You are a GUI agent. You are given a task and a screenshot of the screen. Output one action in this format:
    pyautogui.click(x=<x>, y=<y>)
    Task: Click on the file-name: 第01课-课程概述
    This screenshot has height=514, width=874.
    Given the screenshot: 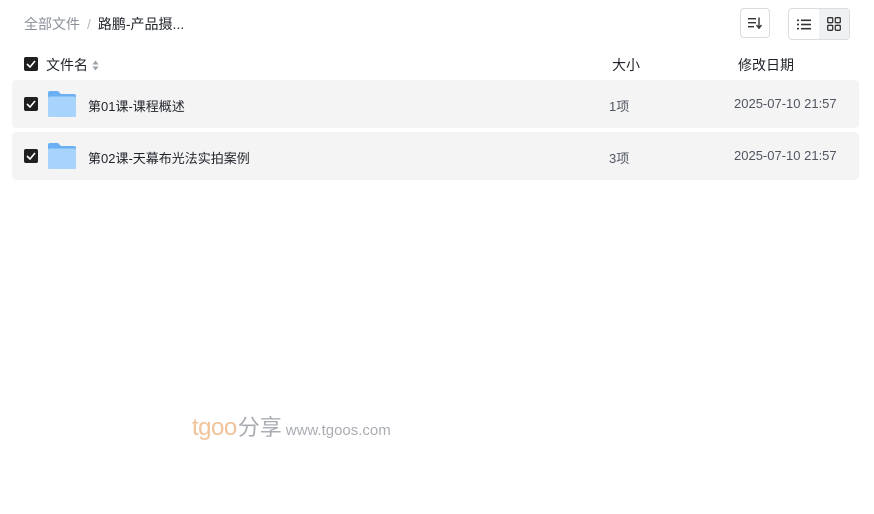 What is the action you would take?
    pyautogui.click(x=136, y=105)
    